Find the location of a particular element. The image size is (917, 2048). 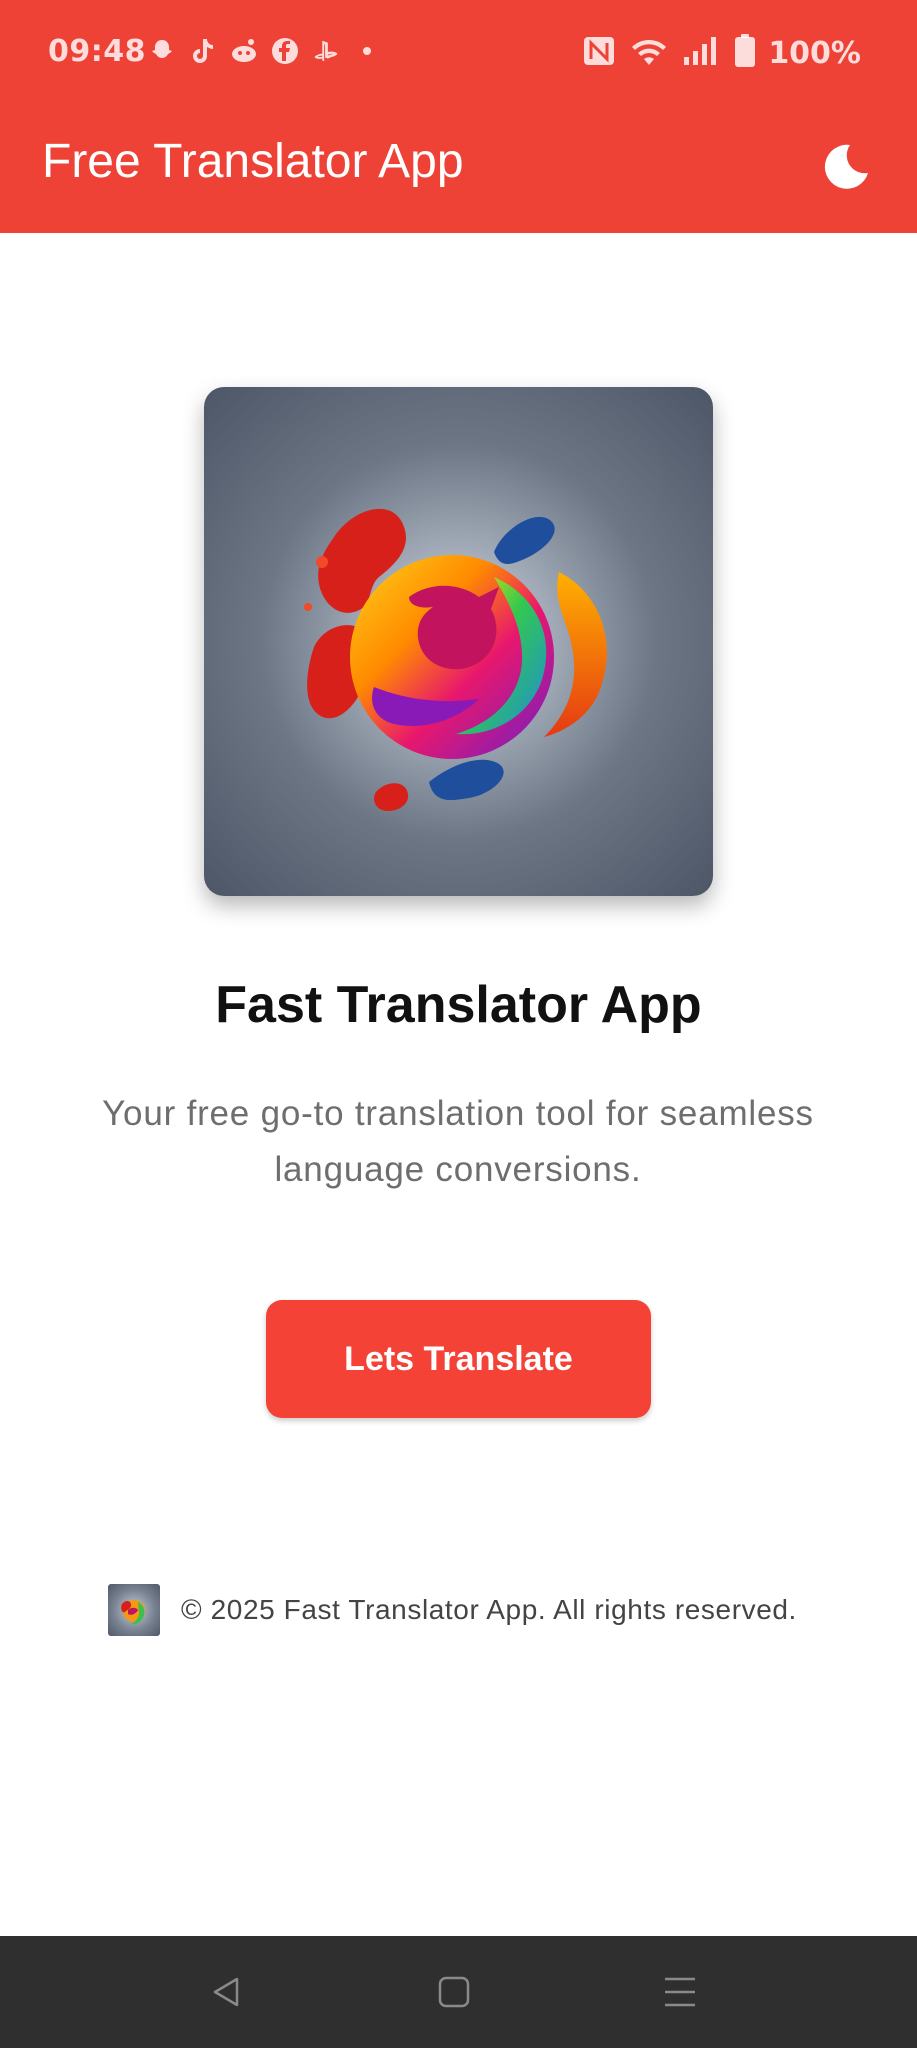

reddit-icon is located at coordinates (244, 51).